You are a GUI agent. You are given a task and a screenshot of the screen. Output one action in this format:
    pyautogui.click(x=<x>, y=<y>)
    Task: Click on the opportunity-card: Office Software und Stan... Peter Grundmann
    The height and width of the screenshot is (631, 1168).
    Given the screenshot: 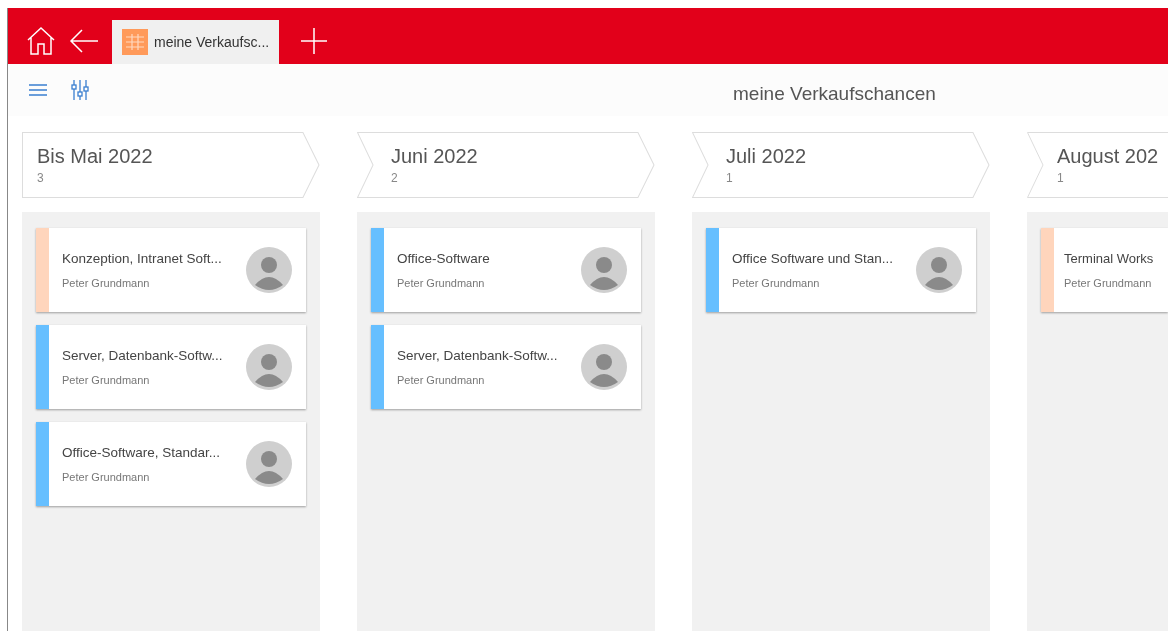 What is the action you would take?
    pyautogui.click(x=841, y=270)
    